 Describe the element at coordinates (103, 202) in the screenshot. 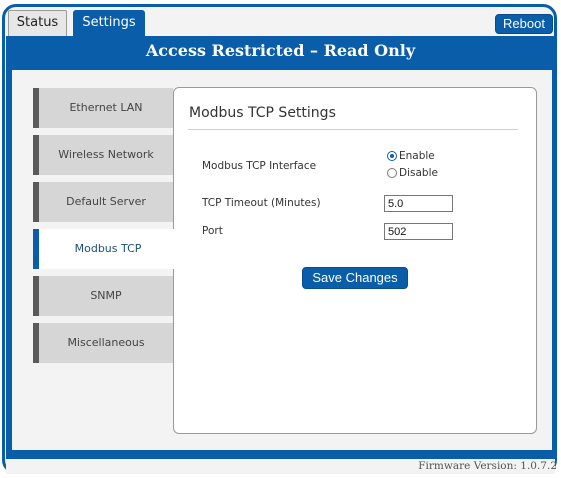

I see `sidebar-item-default-server: Default Server` at that location.